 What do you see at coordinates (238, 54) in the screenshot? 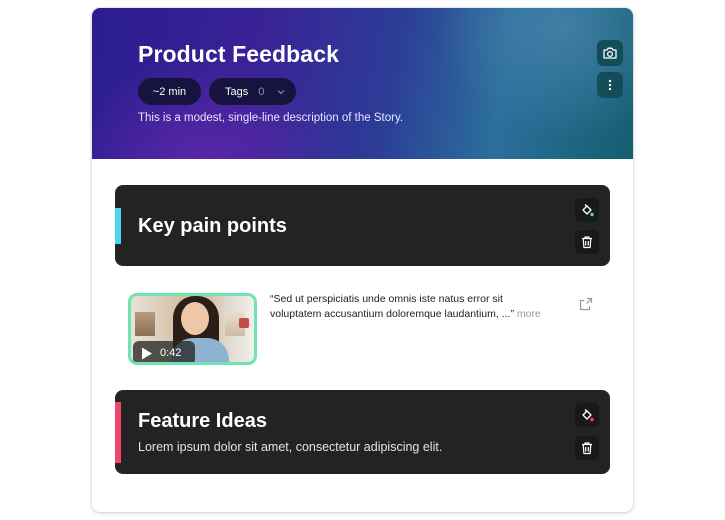
I see `story-title: Product Feedback` at bounding box center [238, 54].